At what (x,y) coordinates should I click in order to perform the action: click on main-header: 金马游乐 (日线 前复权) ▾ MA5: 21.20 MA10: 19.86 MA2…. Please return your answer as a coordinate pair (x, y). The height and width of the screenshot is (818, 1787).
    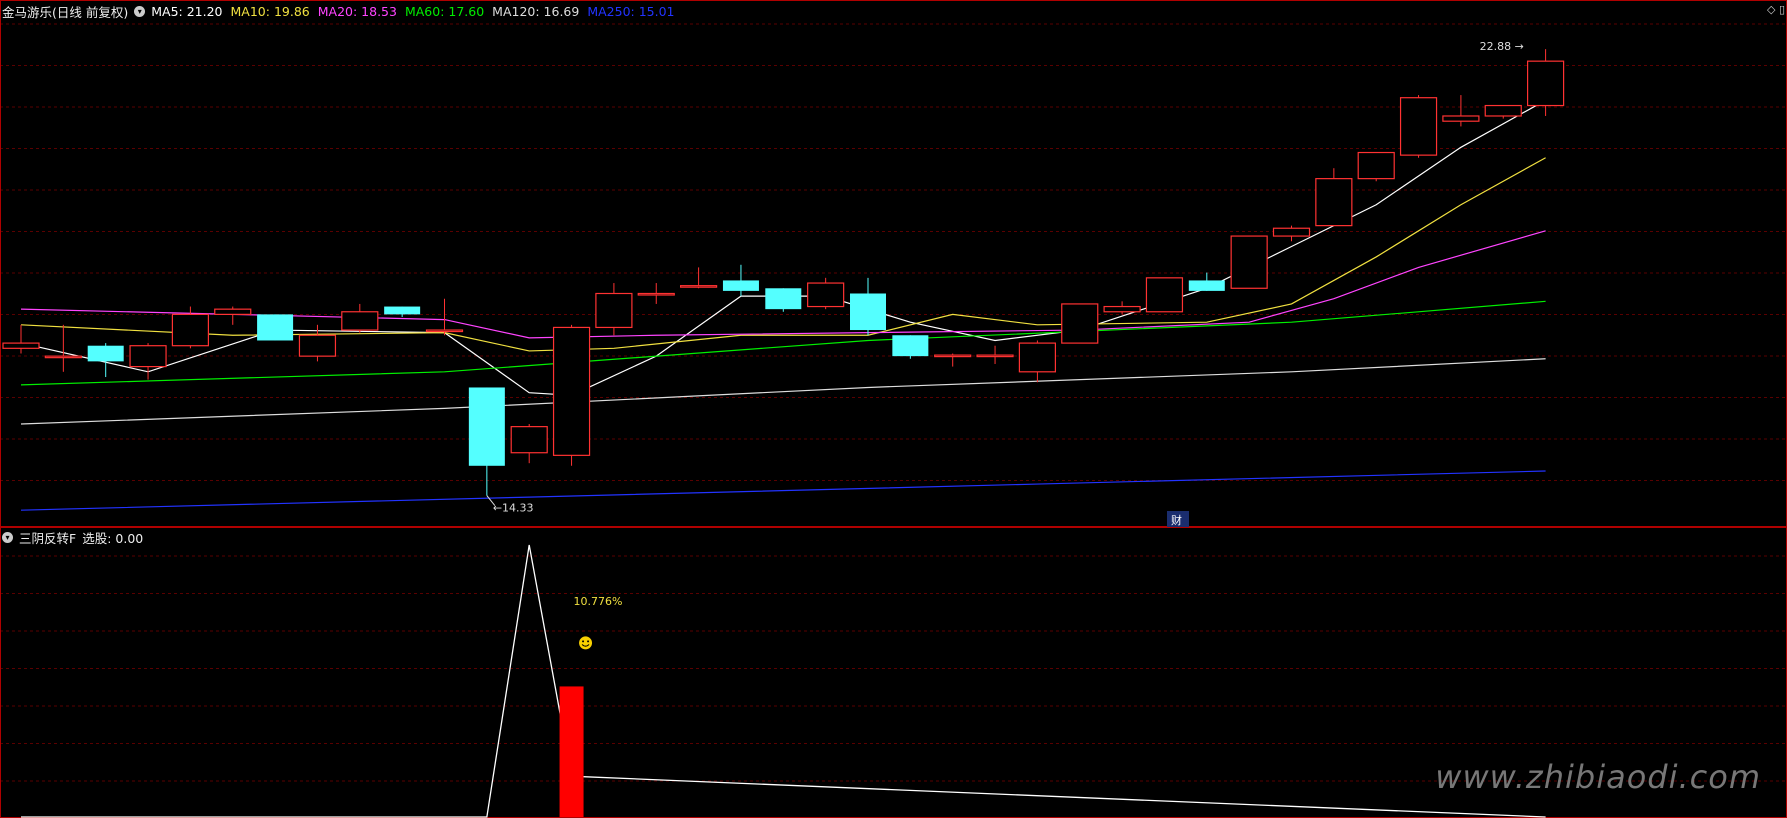
    Looking at the image, I should click on (338, 11).